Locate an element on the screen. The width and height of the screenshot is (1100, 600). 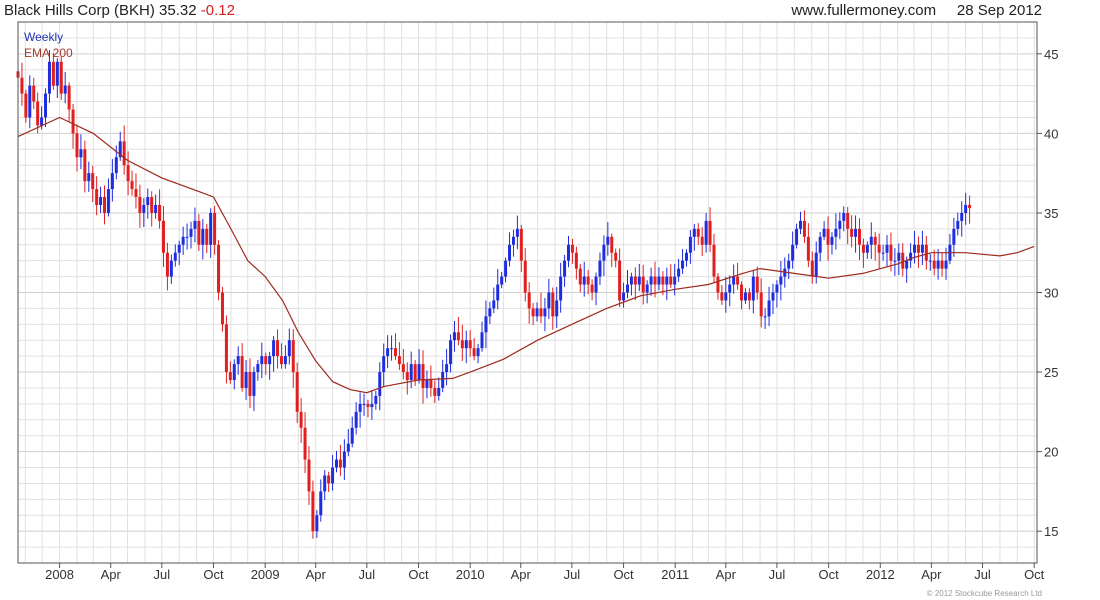
last-price: 35.32 is located at coordinates (178, 10).